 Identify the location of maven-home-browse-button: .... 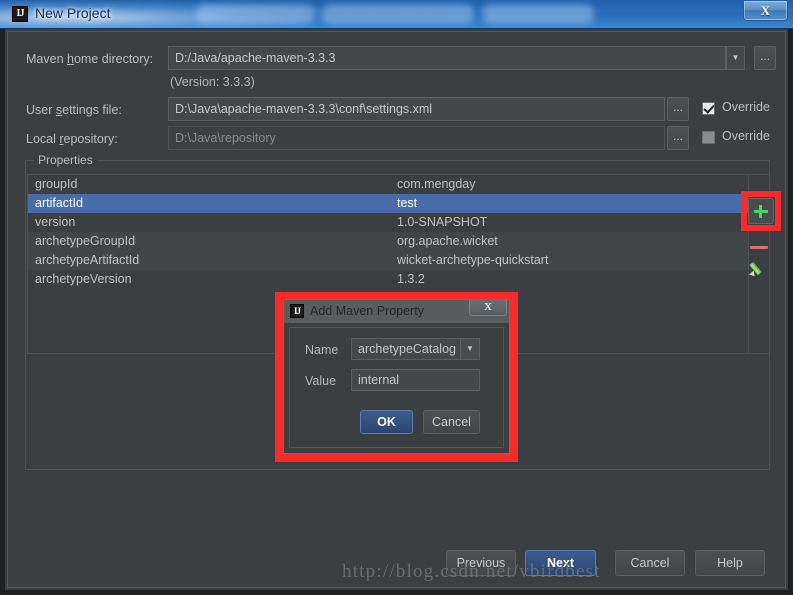
(765, 58).